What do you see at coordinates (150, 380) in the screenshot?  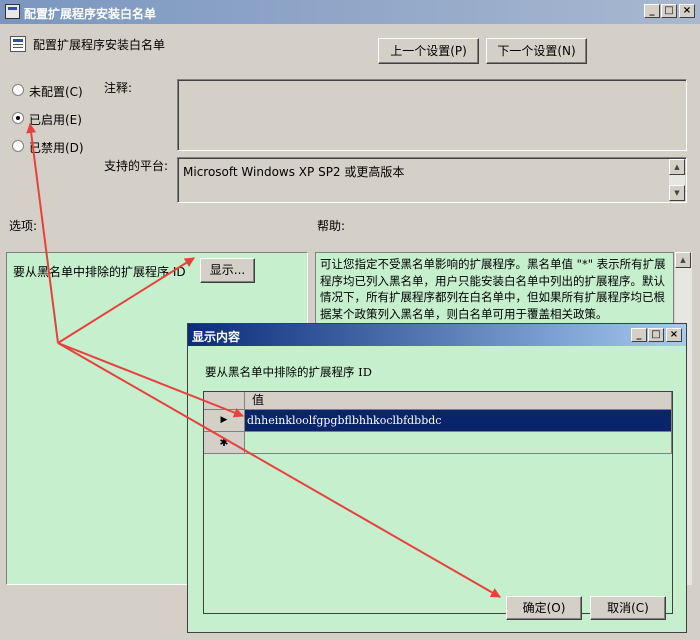 I see `arrow-to-value-row` at bounding box center [150, 380].